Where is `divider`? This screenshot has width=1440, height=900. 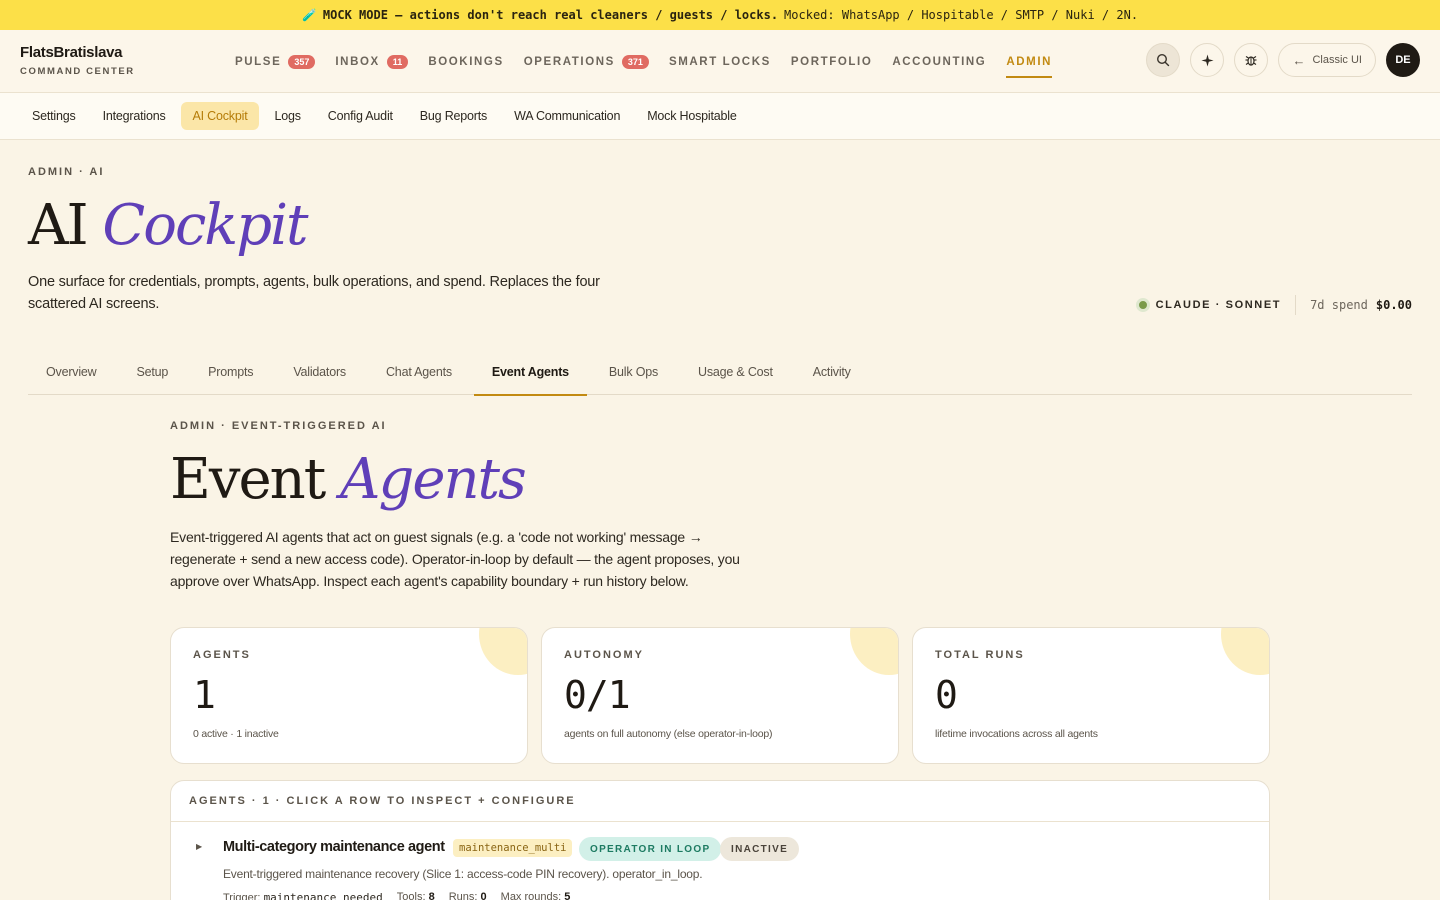
divider is located at coordinates (1296, 305).